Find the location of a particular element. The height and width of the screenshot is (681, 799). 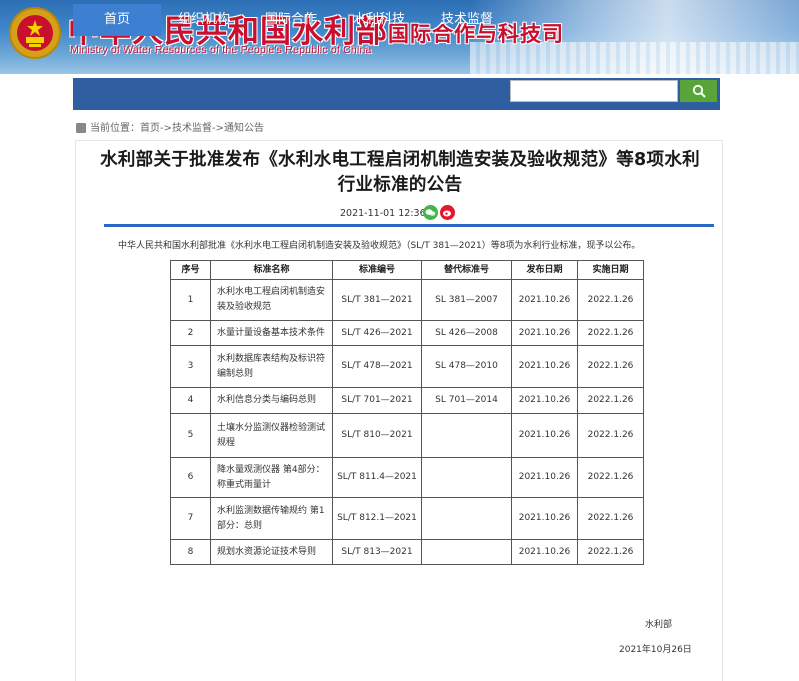

cell-no: 8 is located at coordinates (190, 552).